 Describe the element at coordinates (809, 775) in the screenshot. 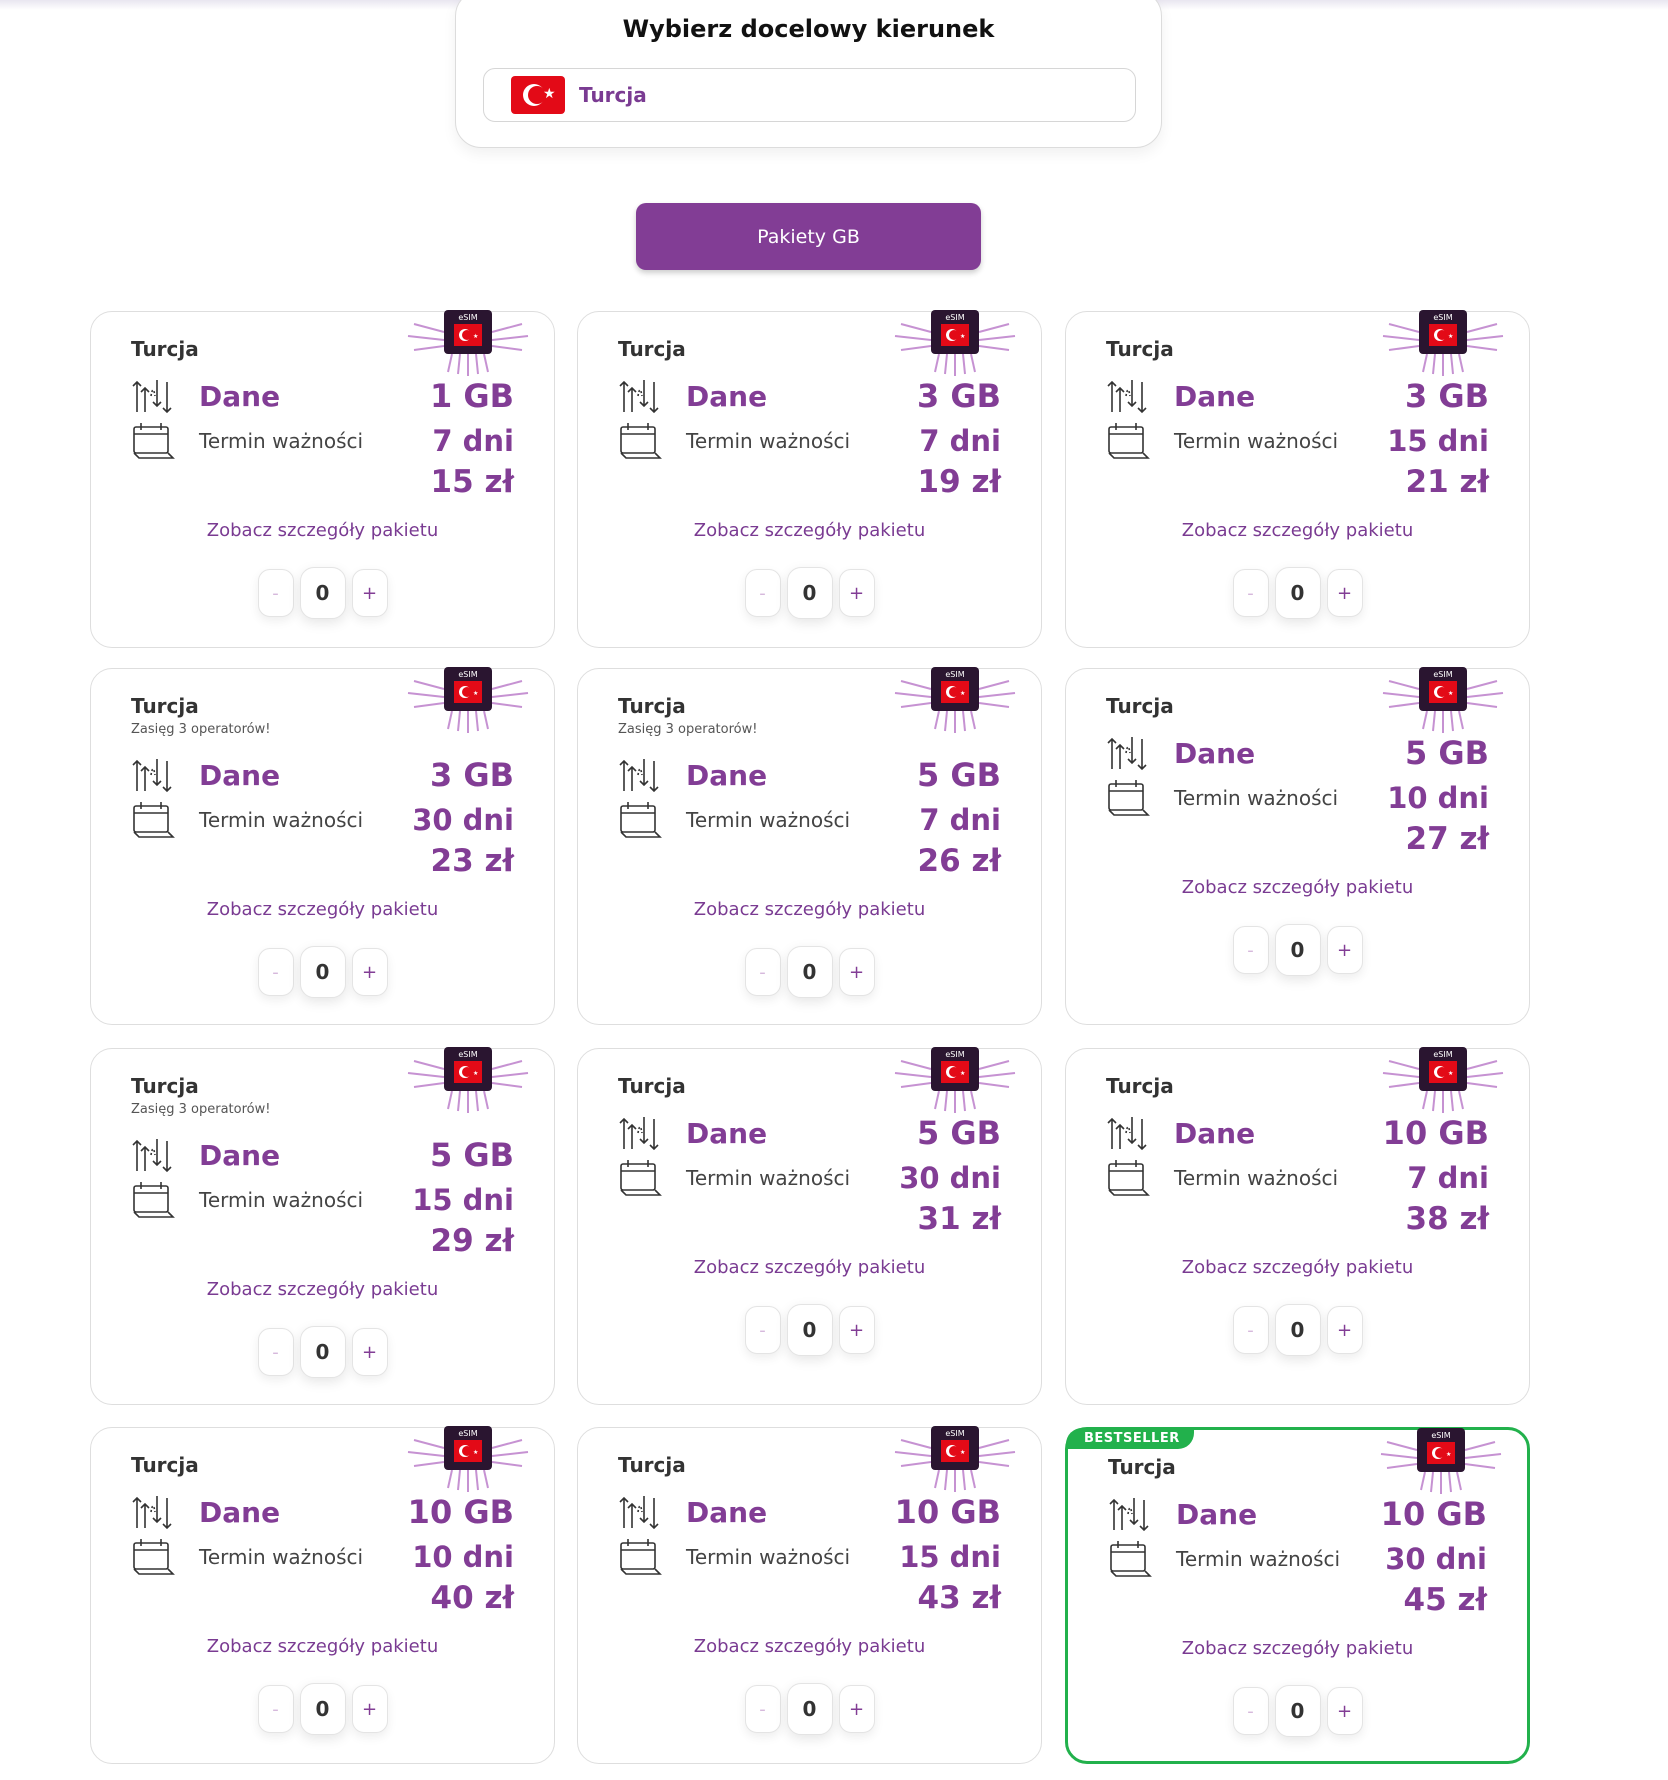

I see `data-row: Dane 5 GB` at that location.